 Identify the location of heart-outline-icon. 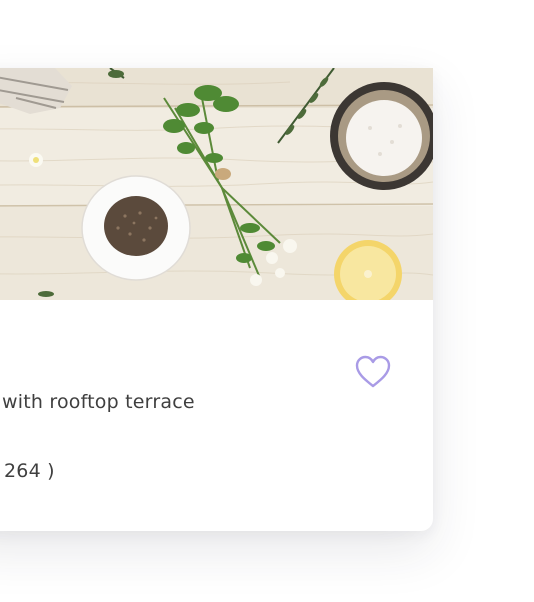
(373, 371).